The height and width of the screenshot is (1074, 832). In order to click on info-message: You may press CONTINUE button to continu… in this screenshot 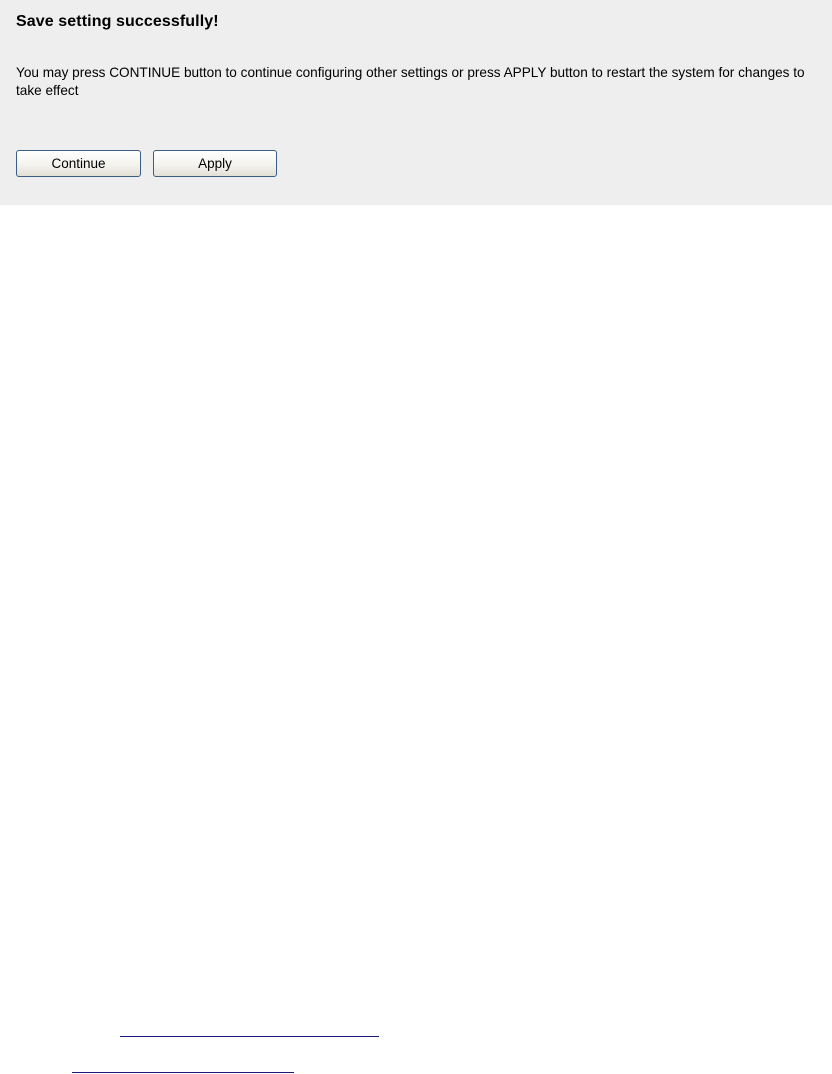, I will do `click(410, 81)`.